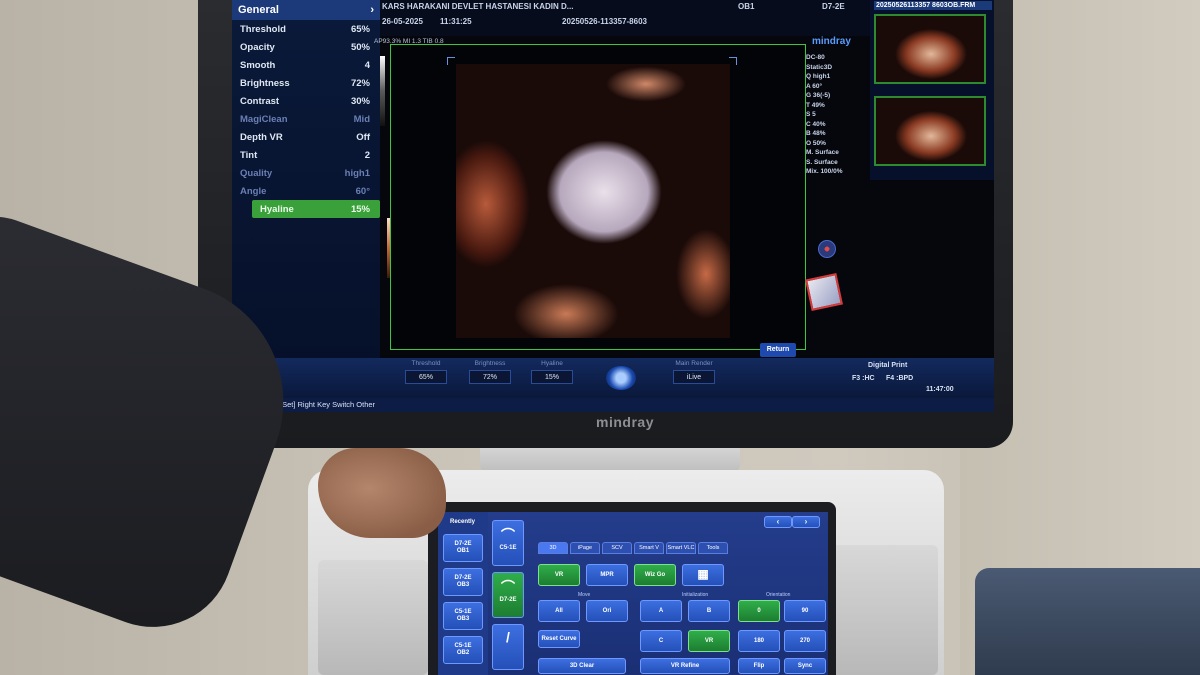 The height and width of the screenshot is (675, 1200). I want to click on control-value-hyaline: 15%, so click(552, 377).